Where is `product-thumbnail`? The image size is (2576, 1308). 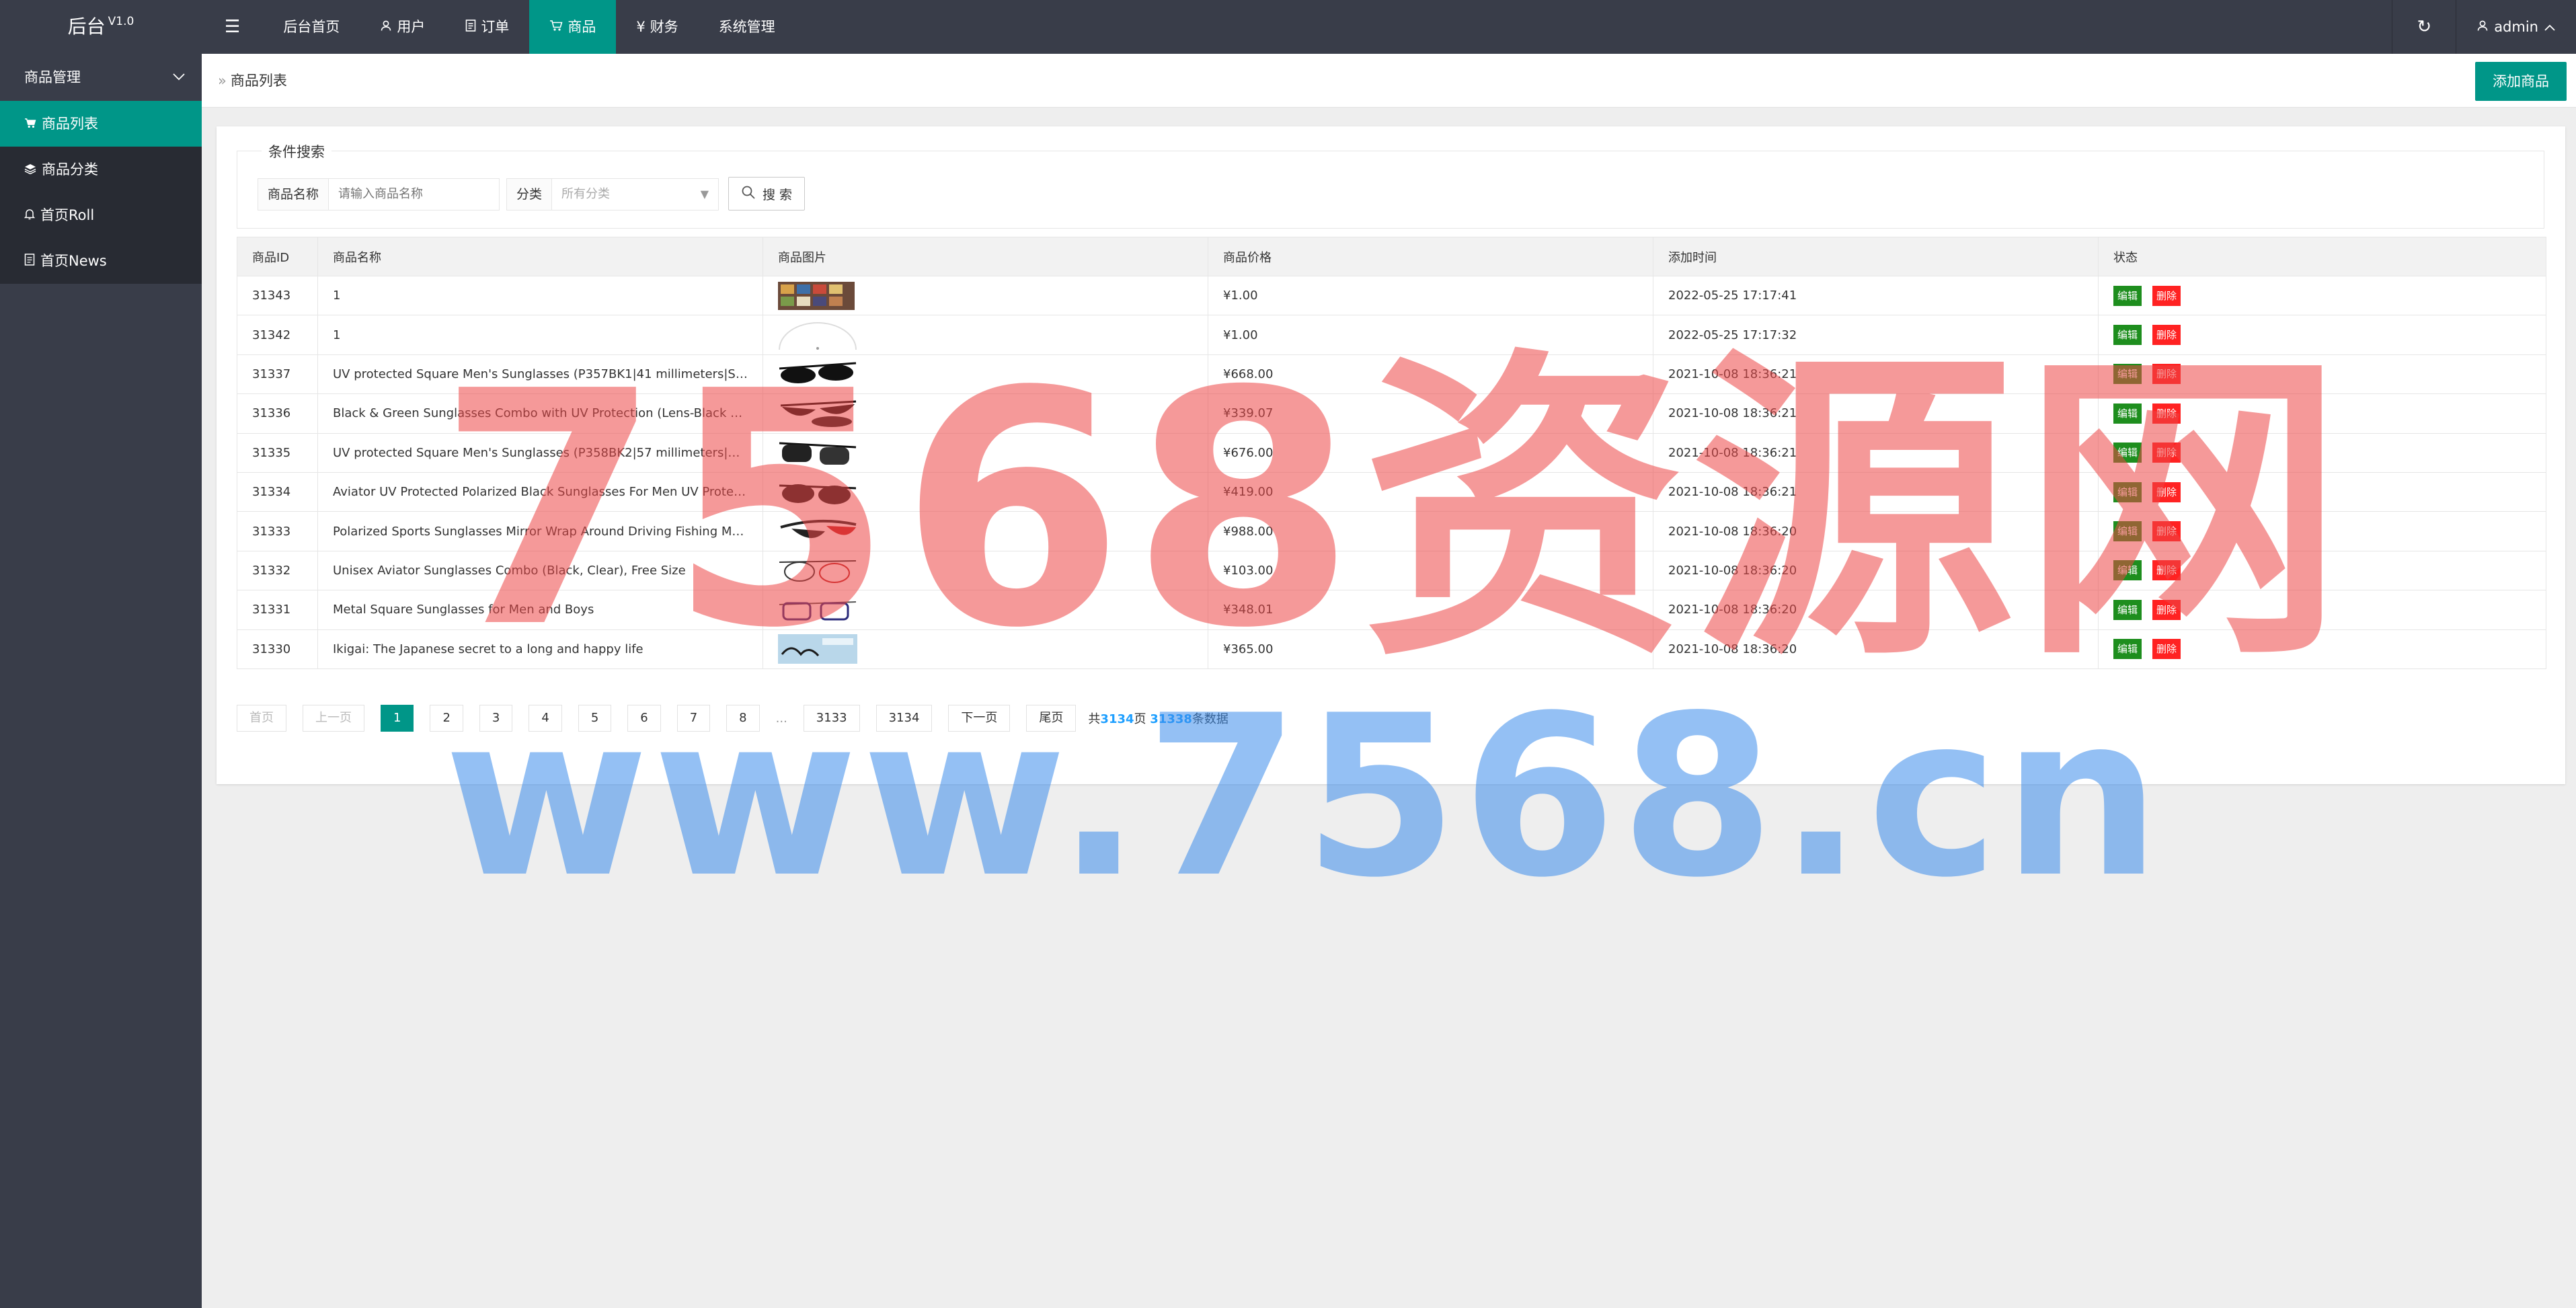 product-thumbnail is located at coordinates (817, 296).